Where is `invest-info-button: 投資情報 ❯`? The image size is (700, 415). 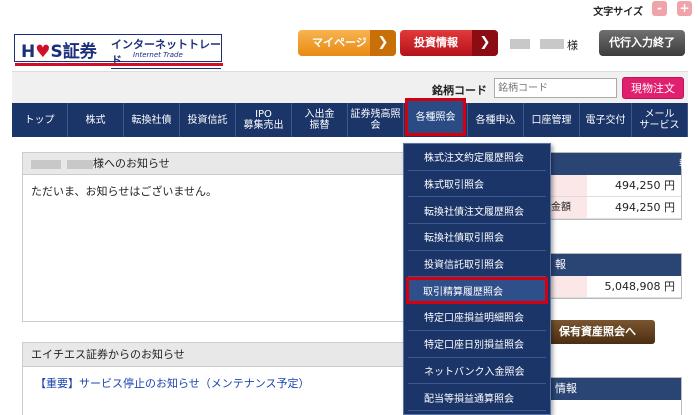
invest-info-button: 投資情報 ❯ is located at coordinates (449, 43).